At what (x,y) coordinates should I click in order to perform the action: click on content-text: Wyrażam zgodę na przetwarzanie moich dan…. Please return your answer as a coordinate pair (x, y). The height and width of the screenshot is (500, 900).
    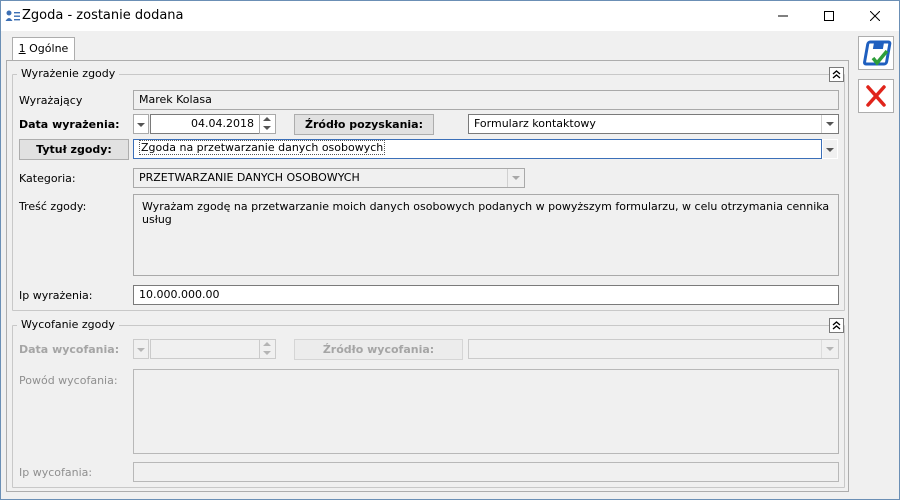
    Looking at the image, I should click on (486, 235).